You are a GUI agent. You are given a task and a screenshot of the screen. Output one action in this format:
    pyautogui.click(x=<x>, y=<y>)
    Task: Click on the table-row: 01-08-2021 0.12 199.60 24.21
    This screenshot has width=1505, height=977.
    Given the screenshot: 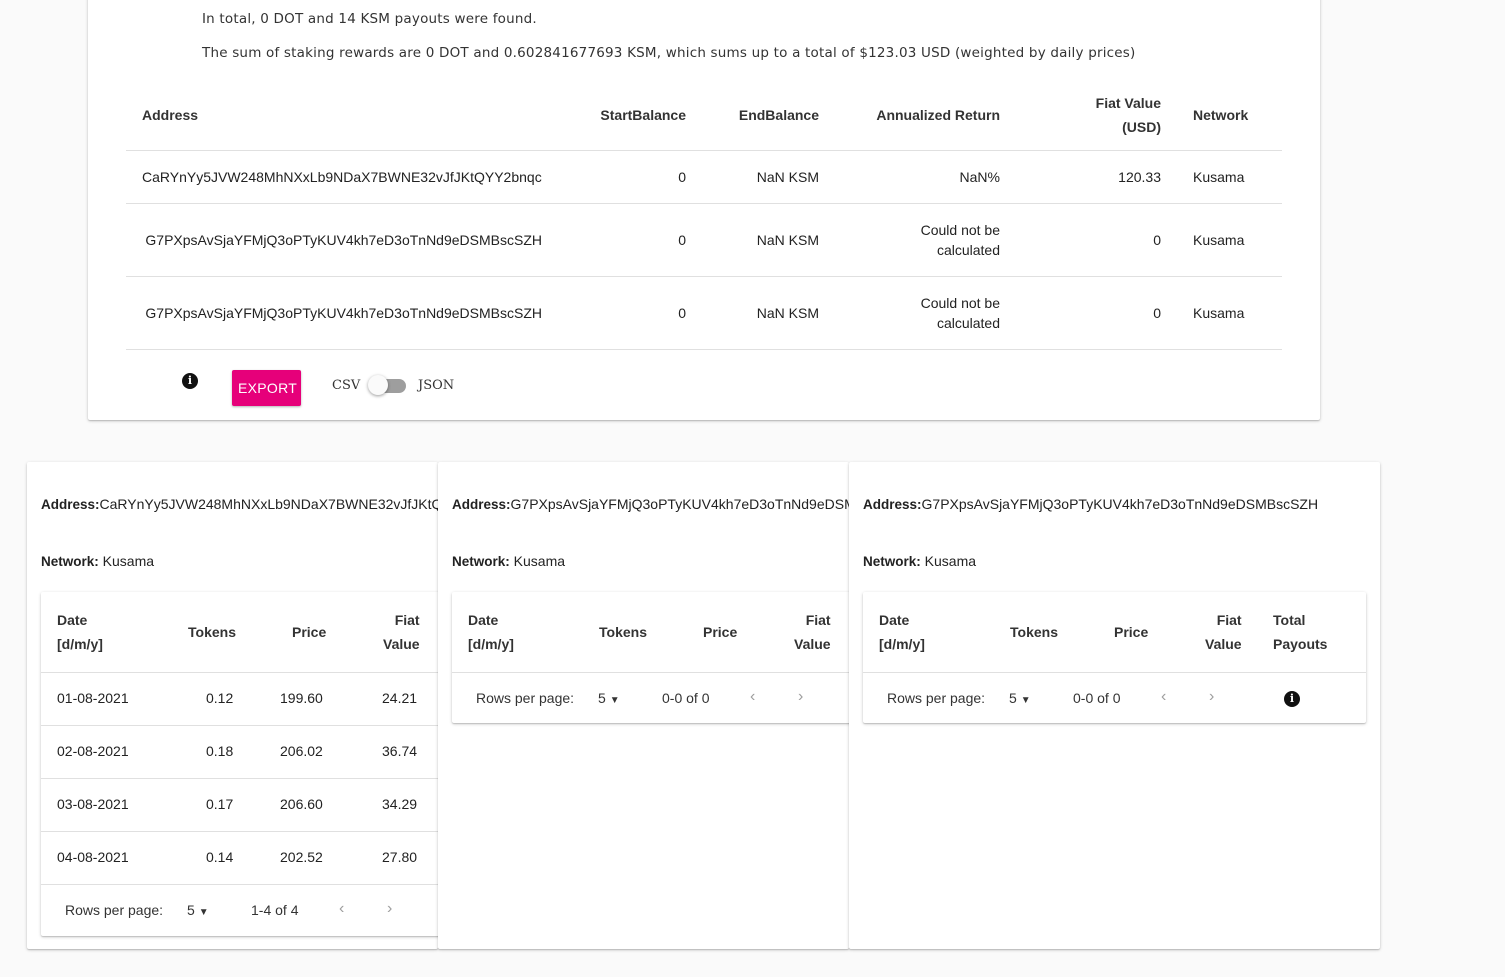 What is the action you would take?
    pyautogui.click(x=239, y=699)
    